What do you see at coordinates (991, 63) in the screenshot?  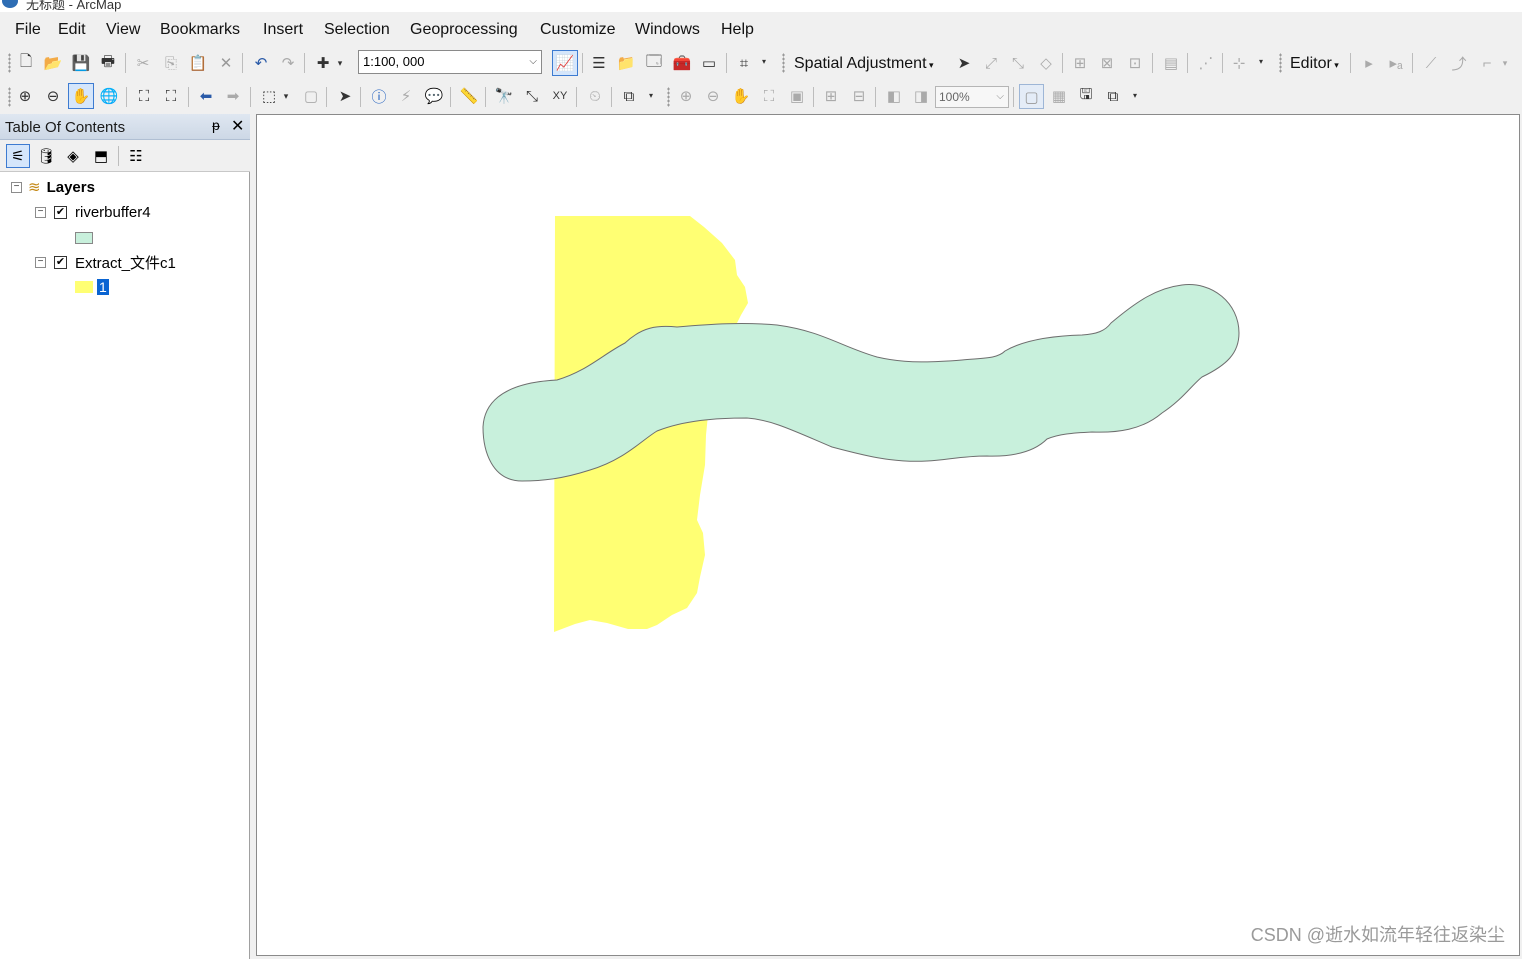 I see `new-displacement-link-icon: ⤢` at bounding box center [991, 63].